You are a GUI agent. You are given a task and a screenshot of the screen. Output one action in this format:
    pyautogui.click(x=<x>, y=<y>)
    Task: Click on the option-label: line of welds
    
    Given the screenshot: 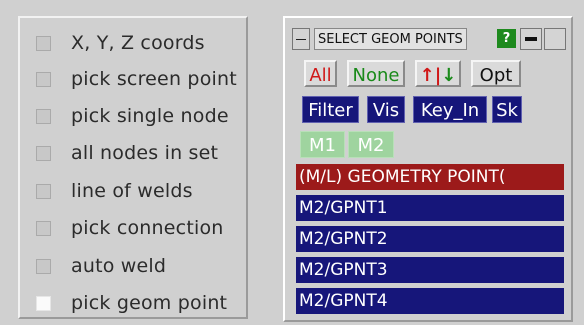 What is the action you would take?
    pyautogui.click(x=132, y=191)
    